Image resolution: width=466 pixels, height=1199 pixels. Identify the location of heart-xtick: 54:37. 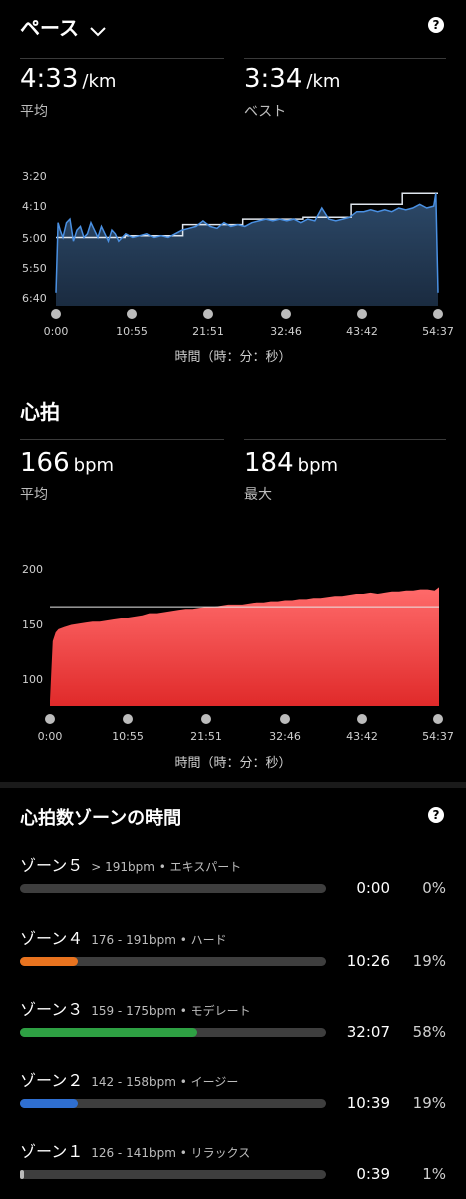
(438, 736).